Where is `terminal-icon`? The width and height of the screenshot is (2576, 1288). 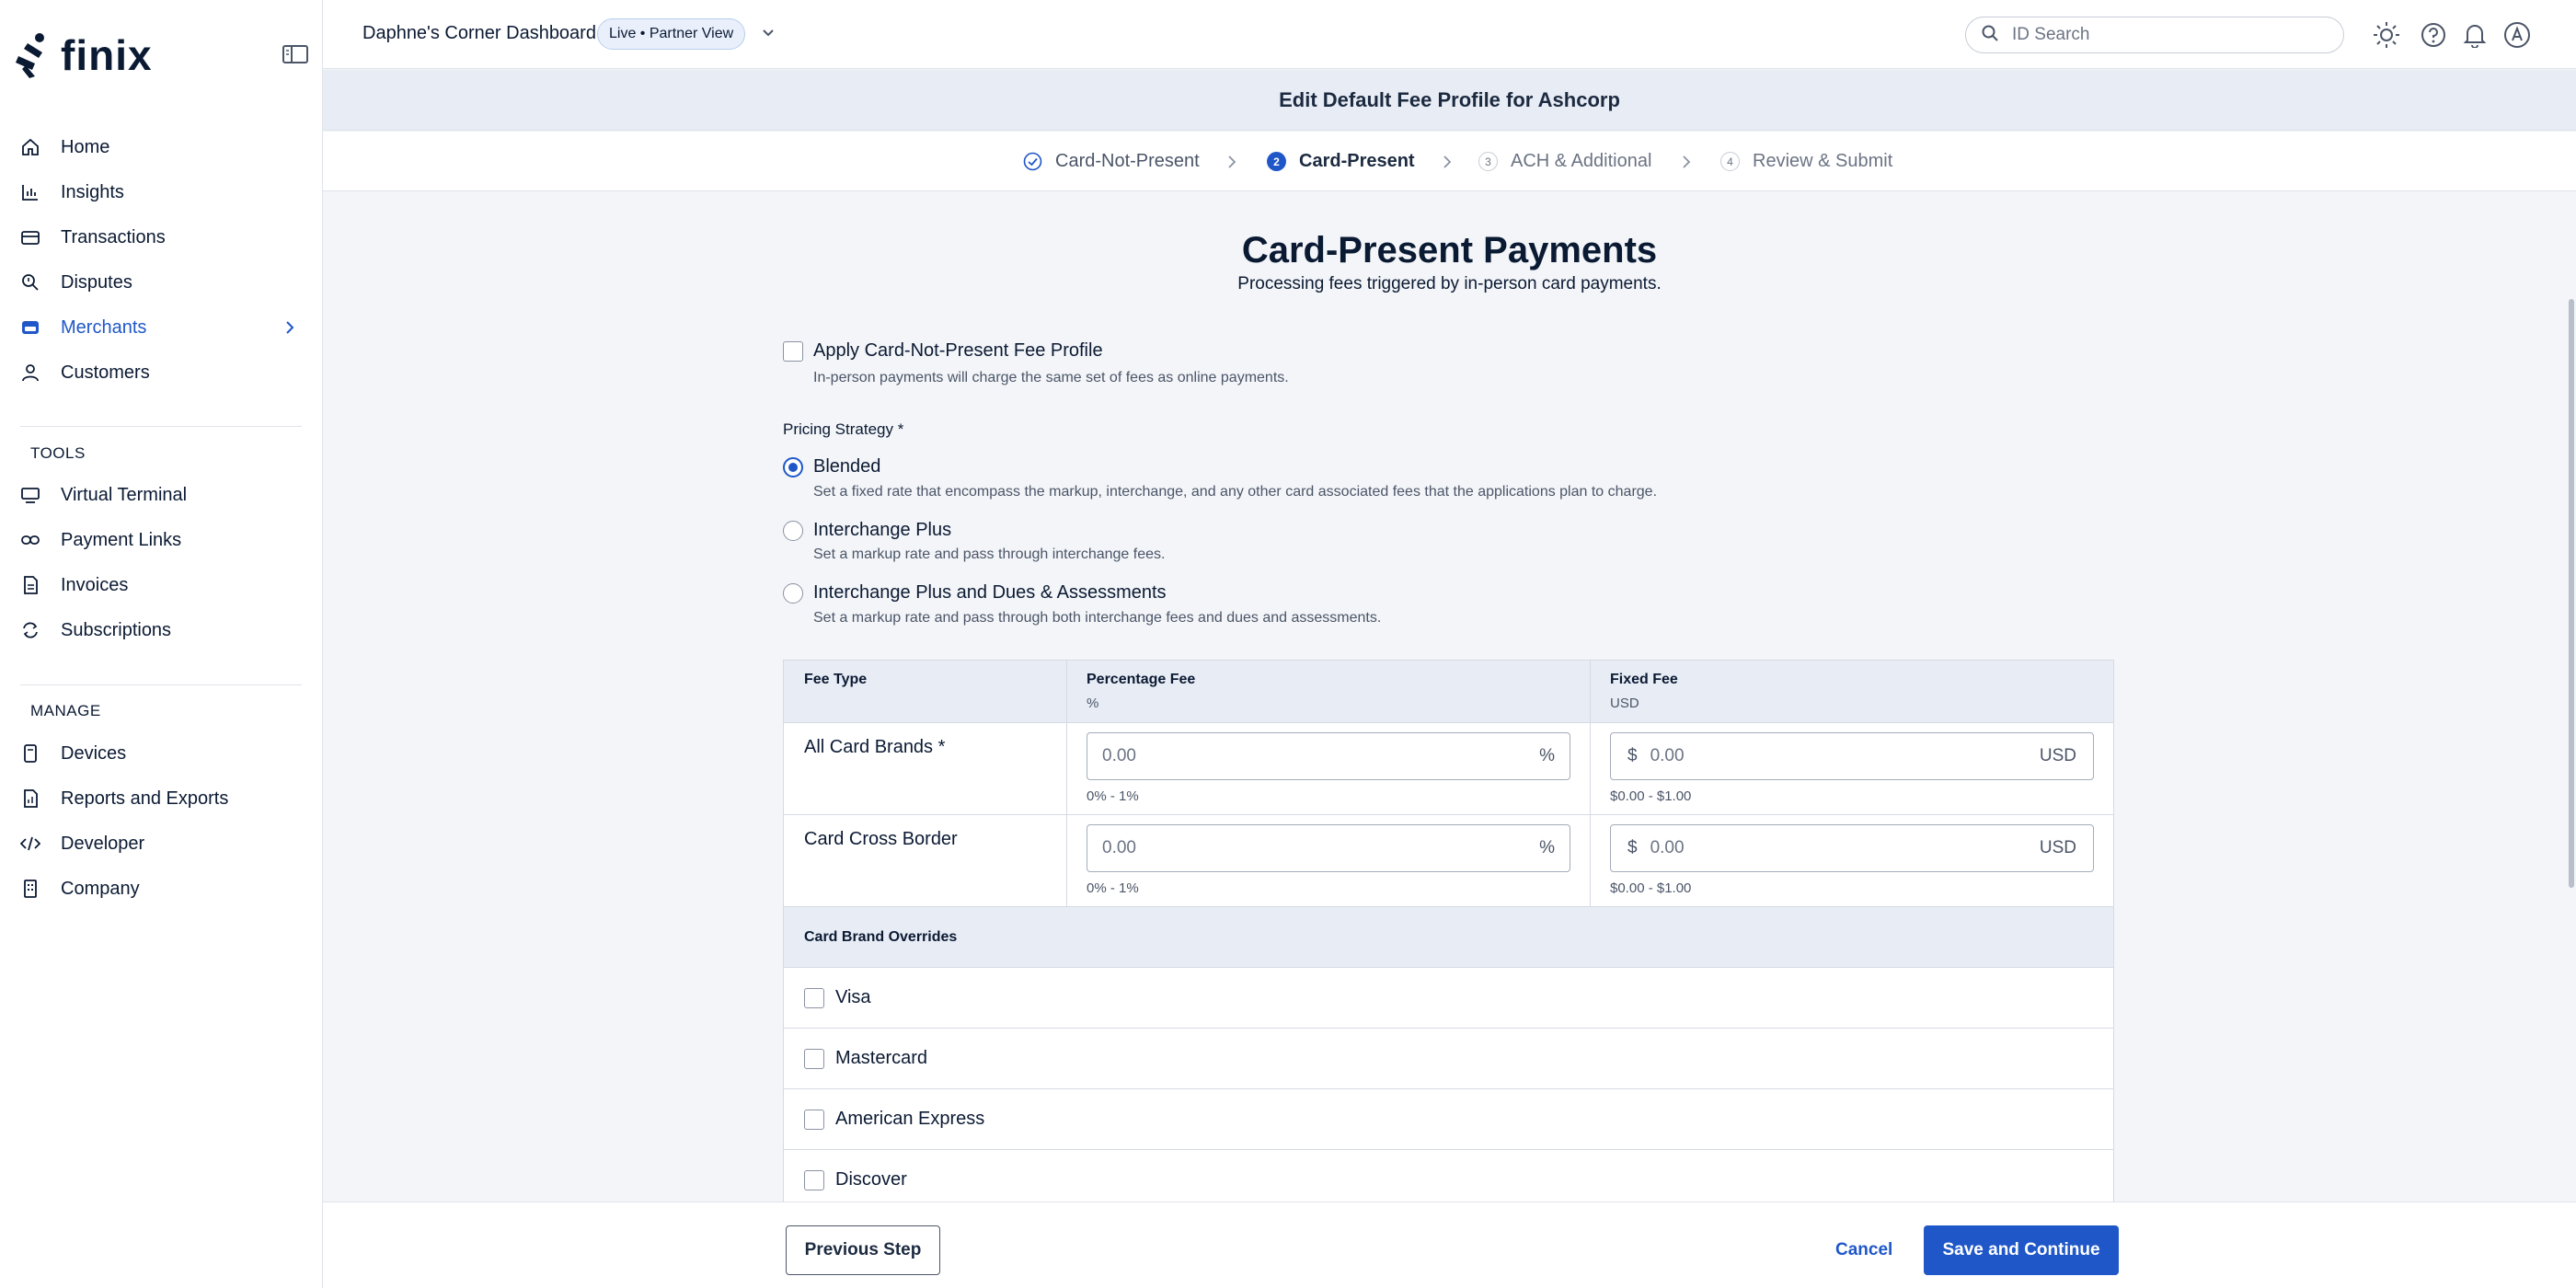
terminal-icon is located at coordinates (30, 495).